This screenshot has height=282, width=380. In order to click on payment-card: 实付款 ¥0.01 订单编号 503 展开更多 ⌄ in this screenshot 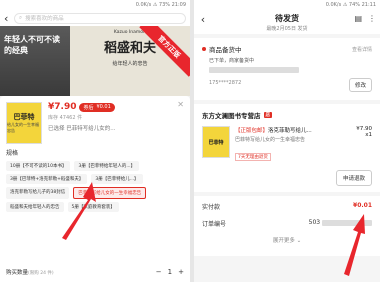, I will do `click(287, 226)`.